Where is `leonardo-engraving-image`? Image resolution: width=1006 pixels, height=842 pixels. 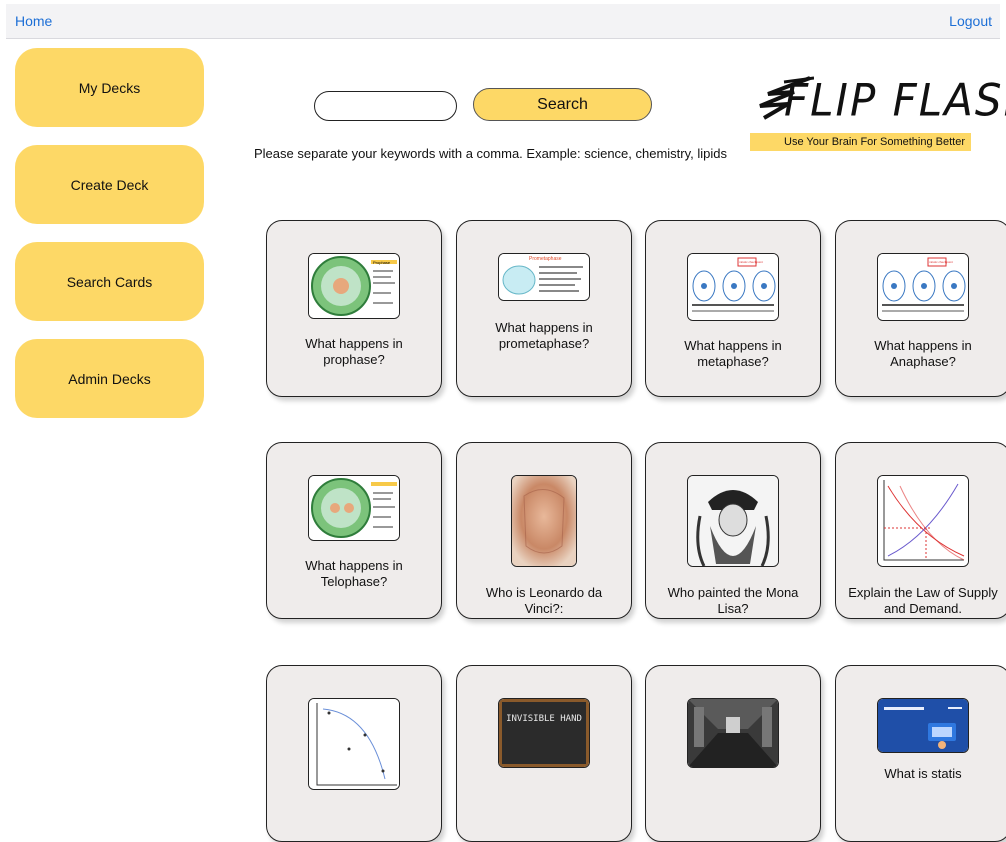 leonardo-engraving-image is located at coordinates (733, 521).